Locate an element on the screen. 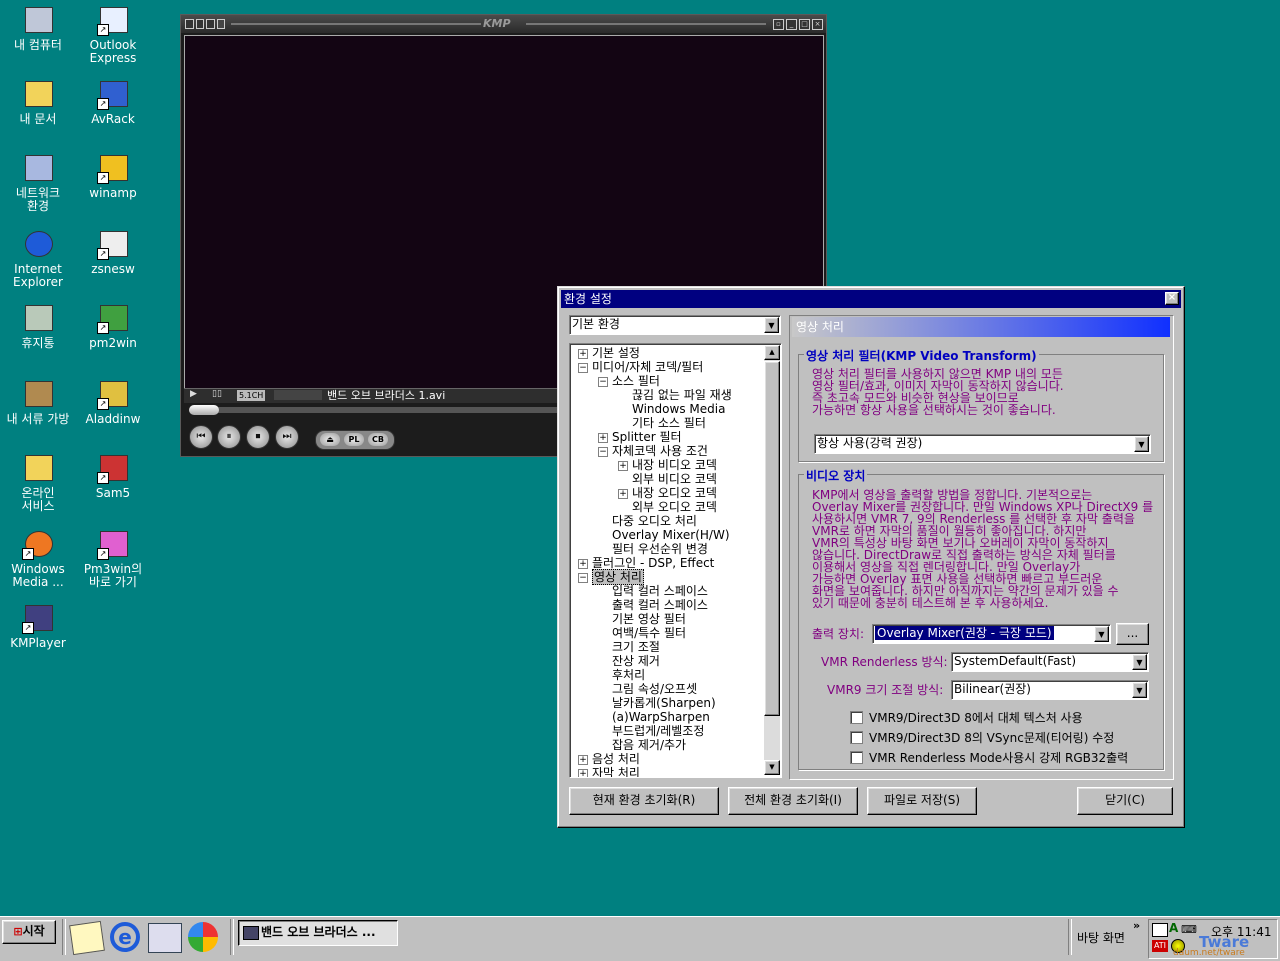 Image resolution: width=1280 pixels, height=961 pixels. desktop-icon-internet: Internet Explorer is located at coordinates (38, 258).